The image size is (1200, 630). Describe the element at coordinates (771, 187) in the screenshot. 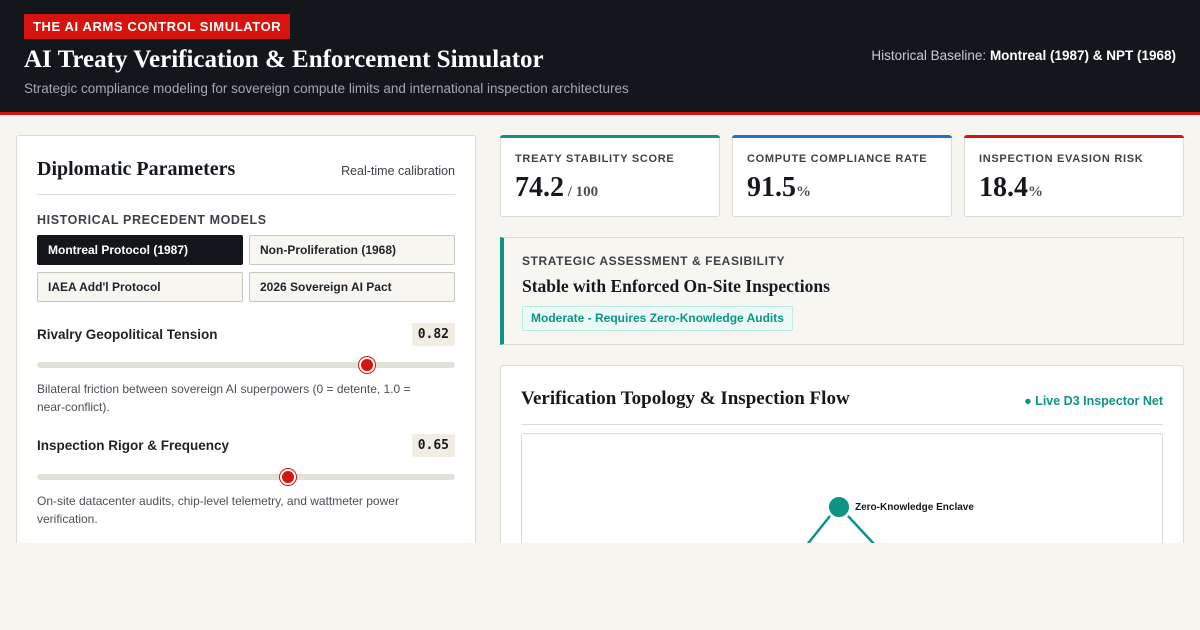

I see `metric-value: 91.5` at that location.